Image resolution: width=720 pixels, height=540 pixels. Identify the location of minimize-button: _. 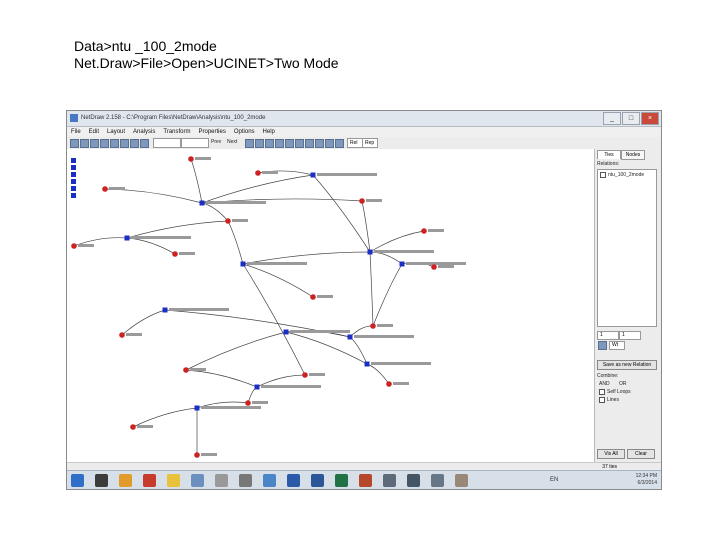
(612, 118).